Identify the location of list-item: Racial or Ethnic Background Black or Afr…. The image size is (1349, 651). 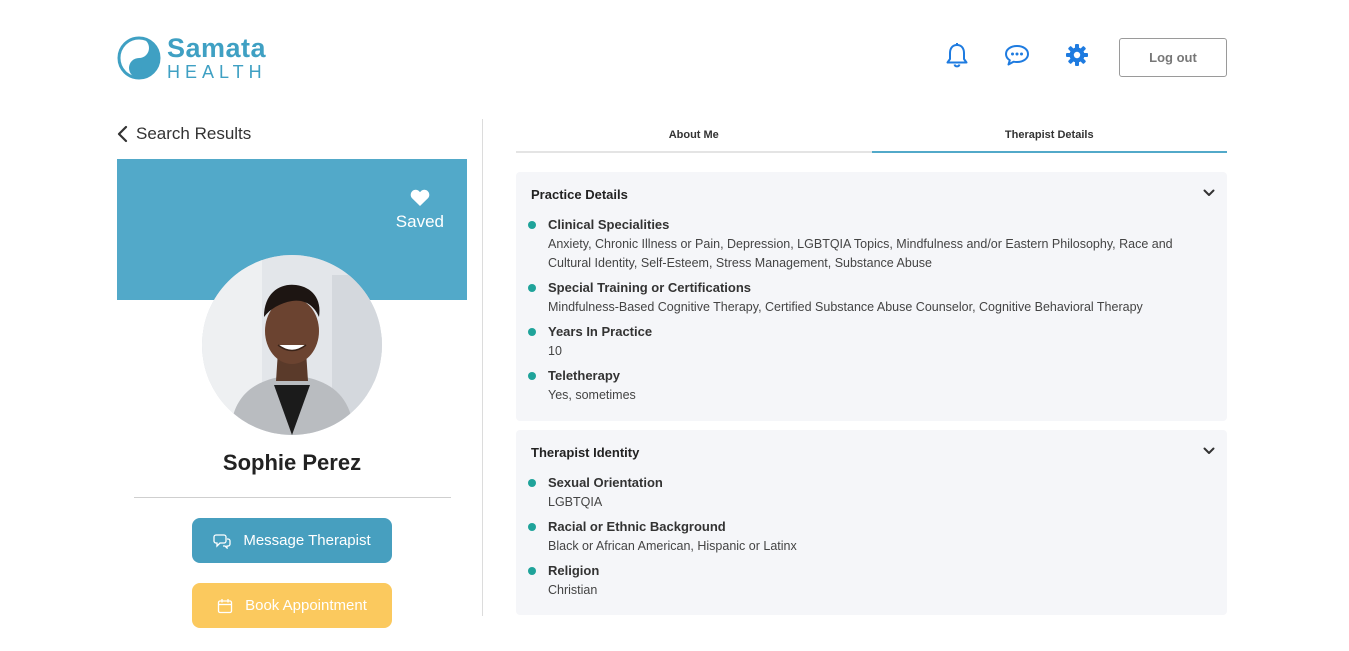
(867, 537).